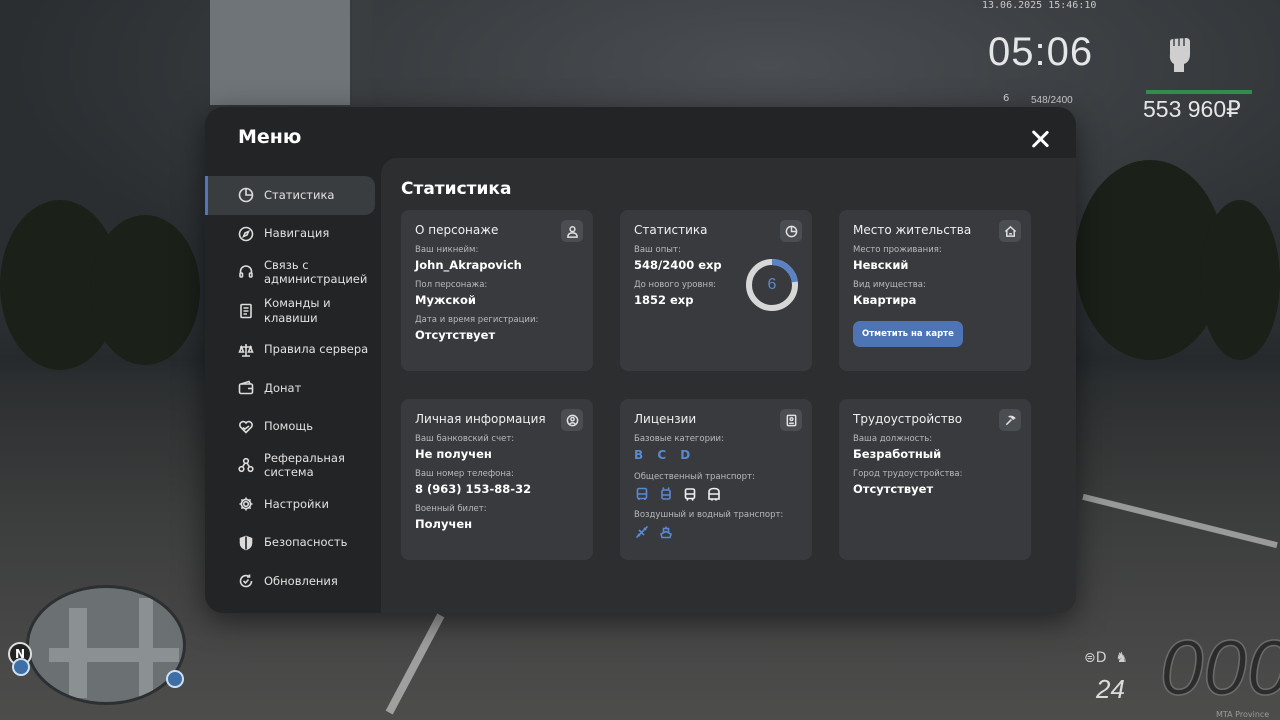  What do you see at coordinates (306, 542) in the screenshot?
I see `sidebar-item-label: Безопасность` at bounding box center [306, 542].